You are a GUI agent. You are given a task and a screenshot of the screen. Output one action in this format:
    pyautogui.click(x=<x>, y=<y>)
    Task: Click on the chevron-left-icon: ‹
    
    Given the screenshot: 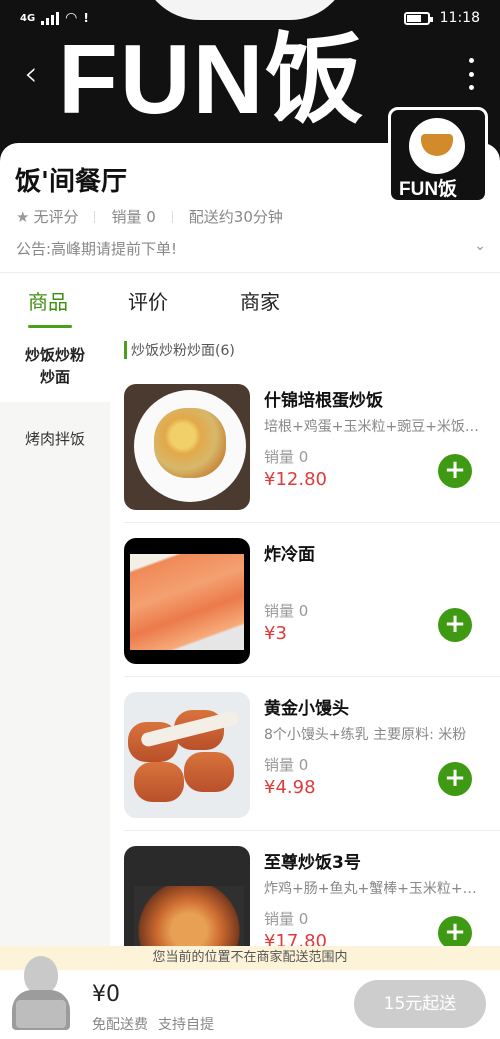 What is the action you would take?
    pyautogui.click(x=31, y=74)
    